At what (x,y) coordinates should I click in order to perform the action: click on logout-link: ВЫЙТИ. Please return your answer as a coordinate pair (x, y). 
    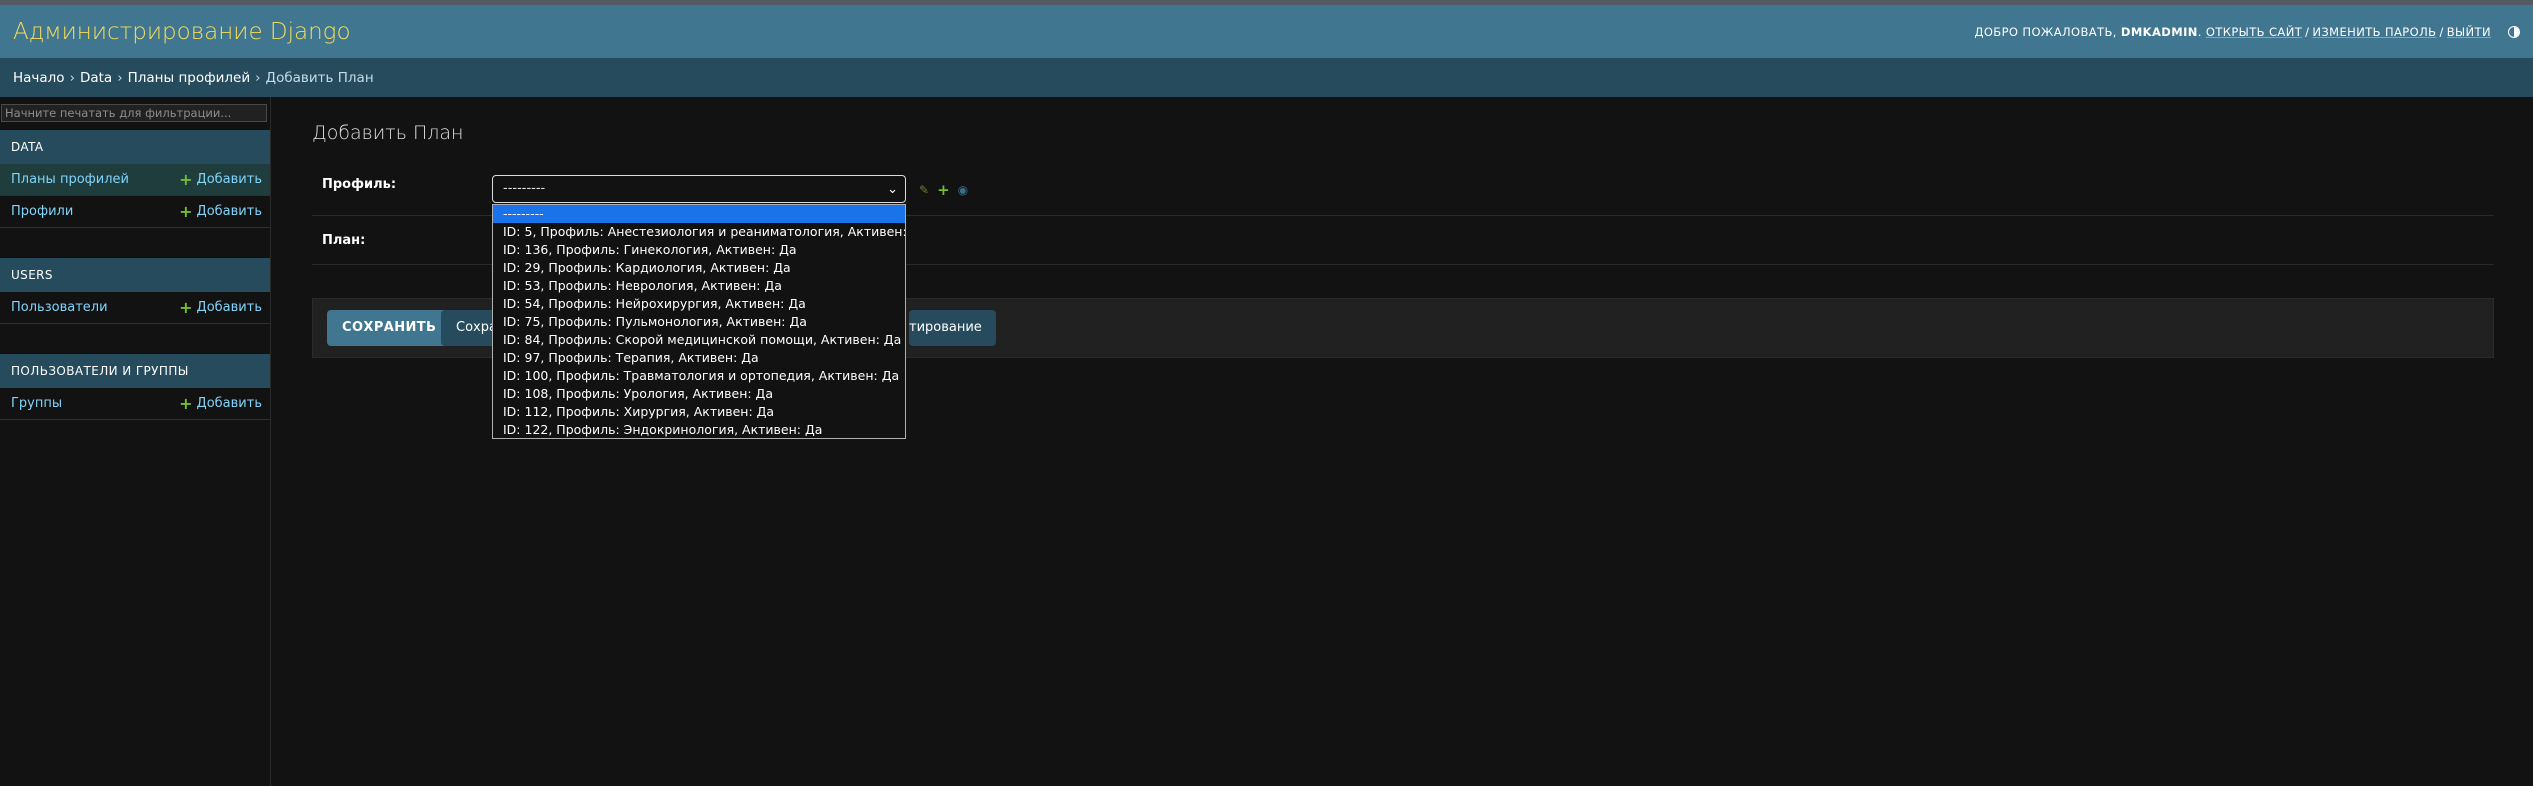
    Looking at the image, I should click on (2469, 32).